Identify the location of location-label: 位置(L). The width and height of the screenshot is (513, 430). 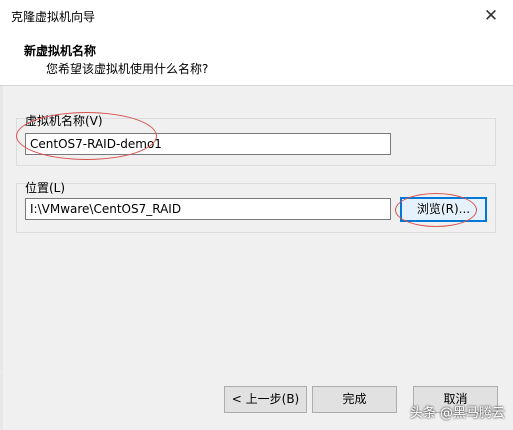
(45, 188).